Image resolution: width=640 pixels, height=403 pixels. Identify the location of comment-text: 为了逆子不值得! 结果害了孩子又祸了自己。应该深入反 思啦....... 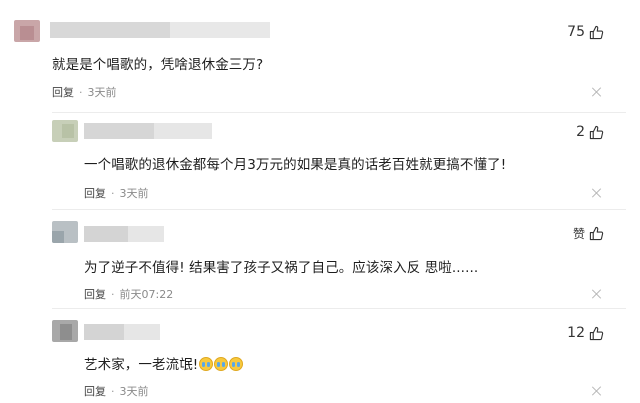
(281, 268).